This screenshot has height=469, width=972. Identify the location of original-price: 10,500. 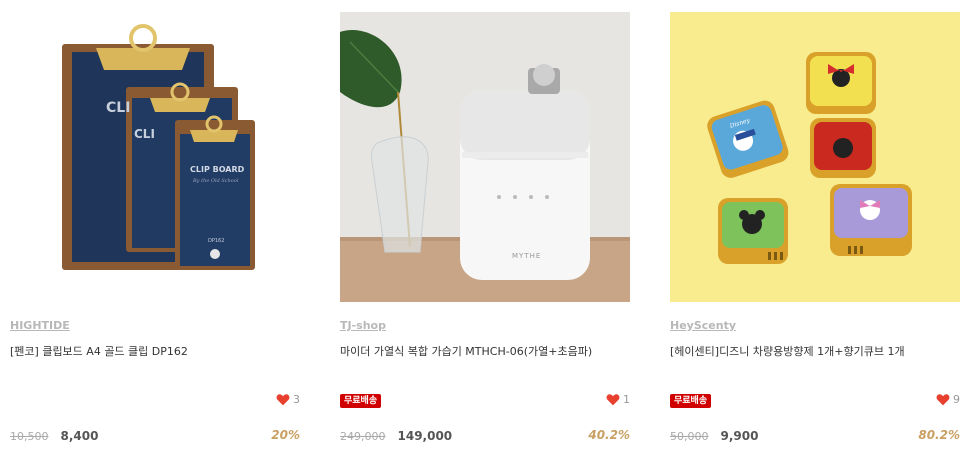
(29, 436).